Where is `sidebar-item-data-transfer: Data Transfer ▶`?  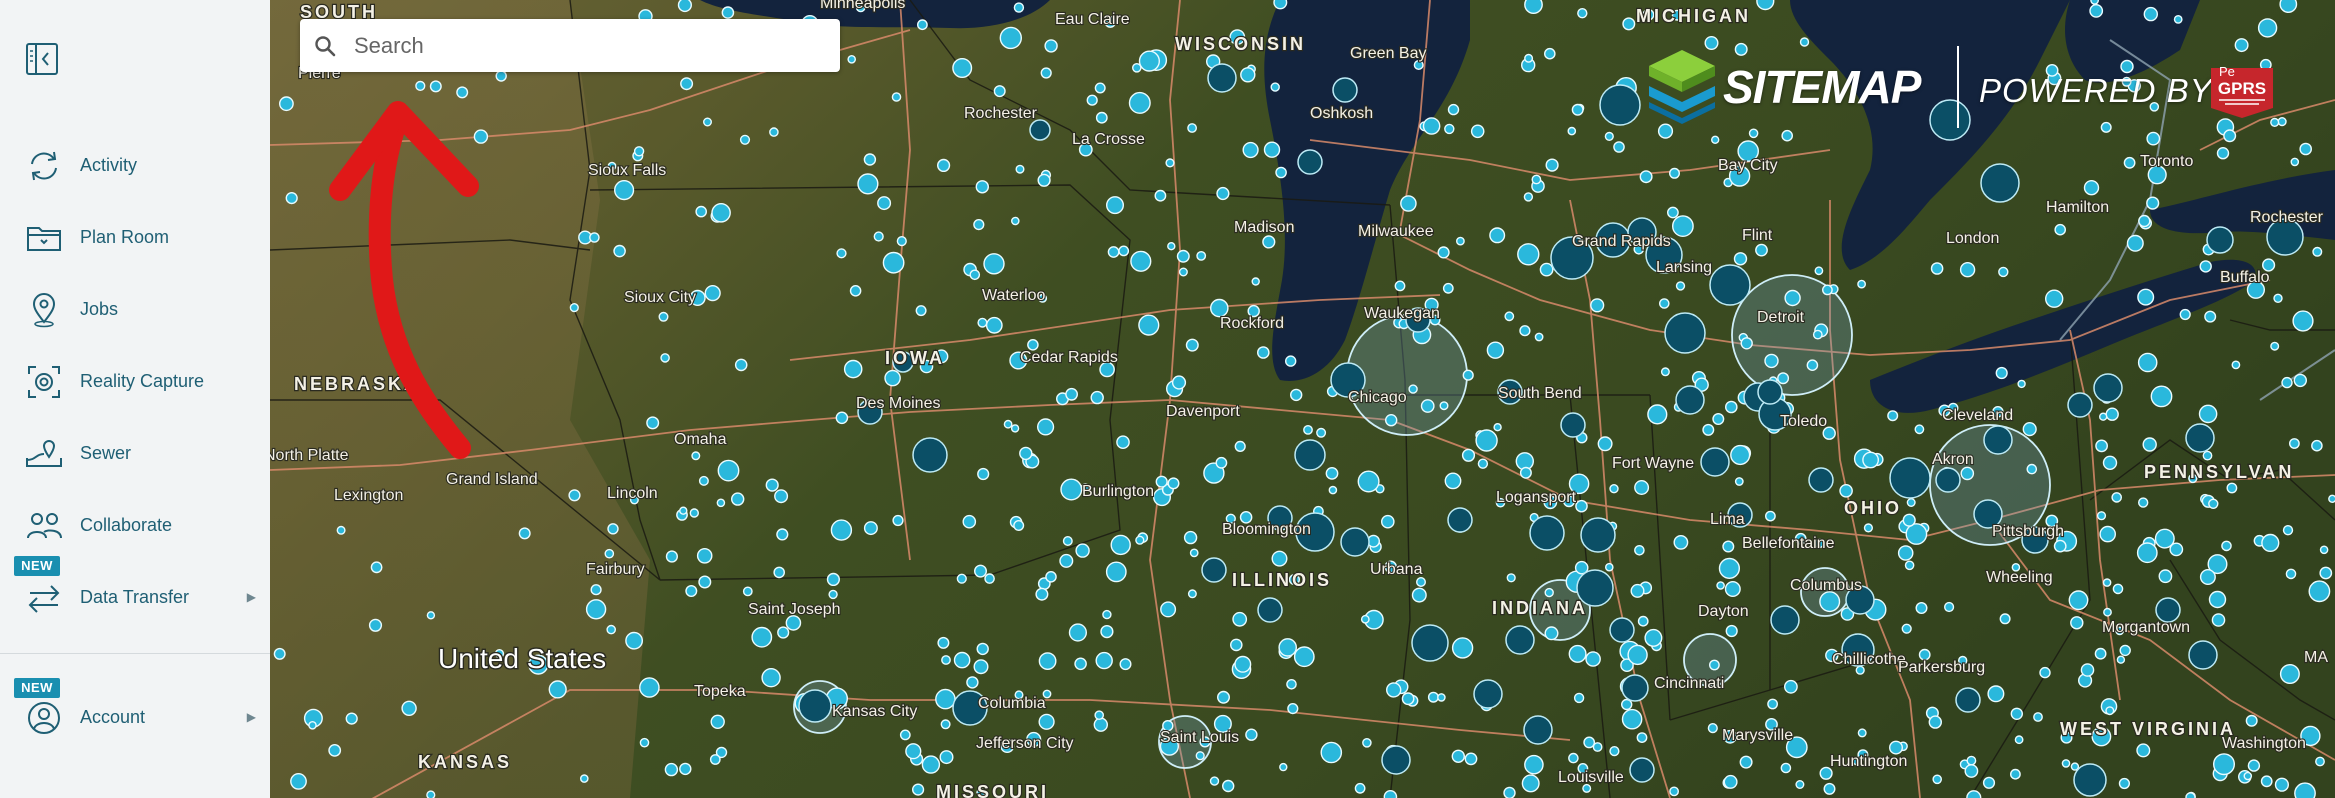 sidebar-item-data-transfer: Data Transfer ▶ is located at coordinates (135, 598).